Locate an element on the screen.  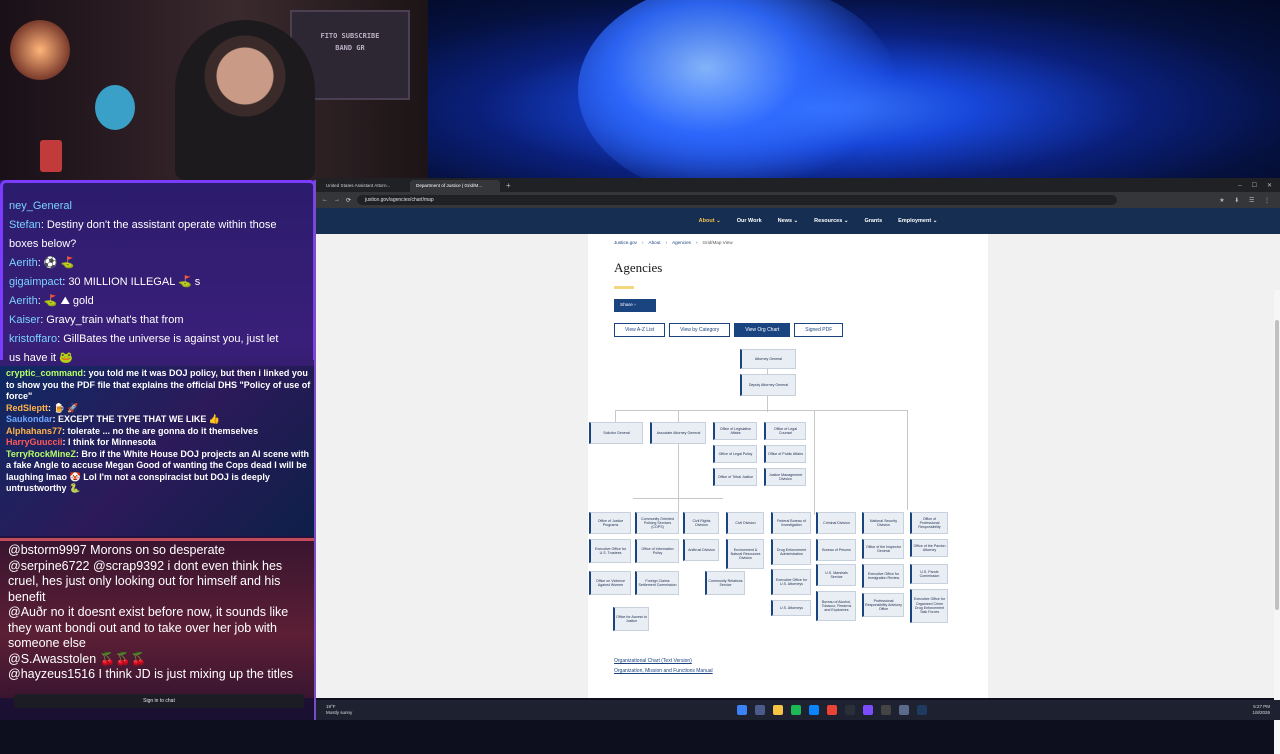
org-box: Antitrust Division is located at coordinates (701, 550).